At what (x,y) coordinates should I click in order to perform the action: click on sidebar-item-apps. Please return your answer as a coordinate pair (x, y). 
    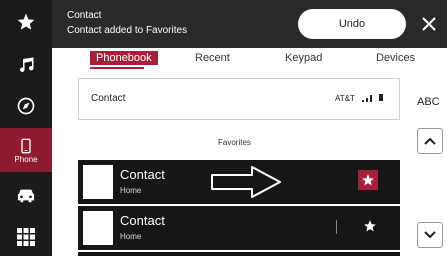
    Looking at the image, I should click on (26, 237).